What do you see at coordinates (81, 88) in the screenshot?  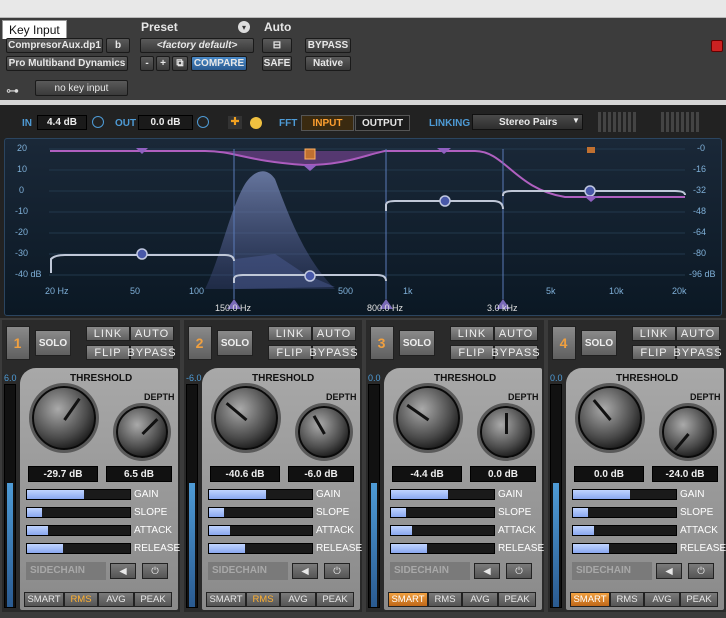 I see `key-input-selector: no key input` at bounding box center [81, 88].